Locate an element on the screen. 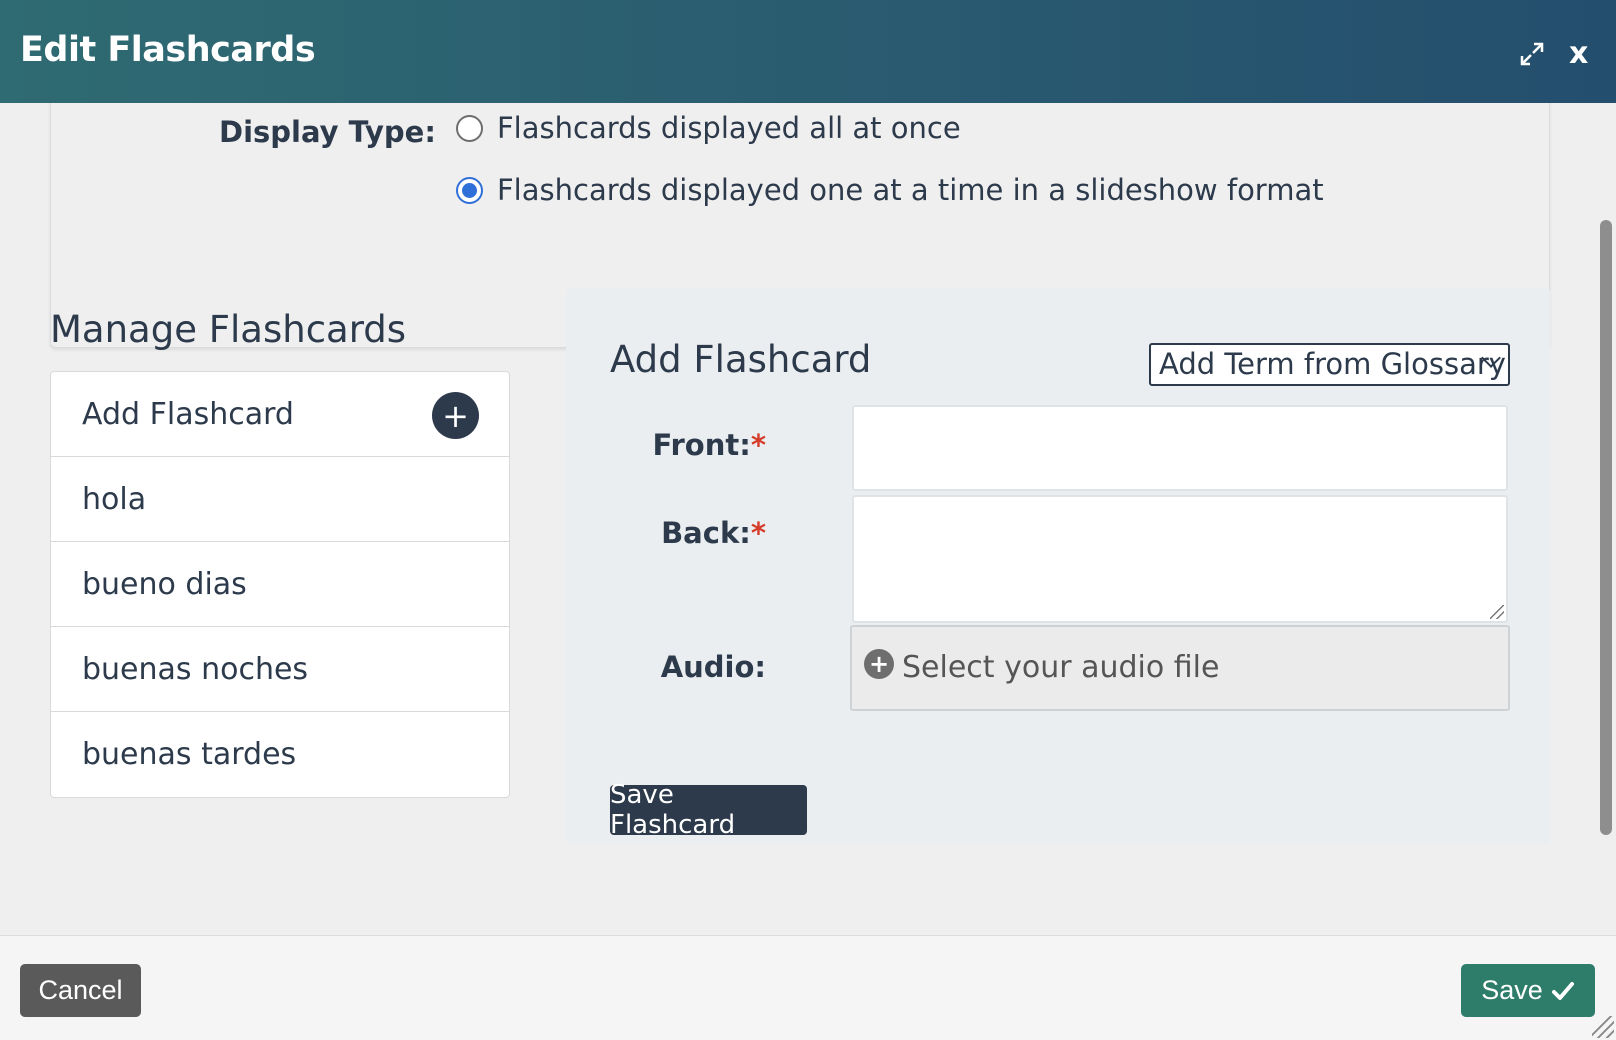  radio-all-at-once is located at coordinates (469, 128).